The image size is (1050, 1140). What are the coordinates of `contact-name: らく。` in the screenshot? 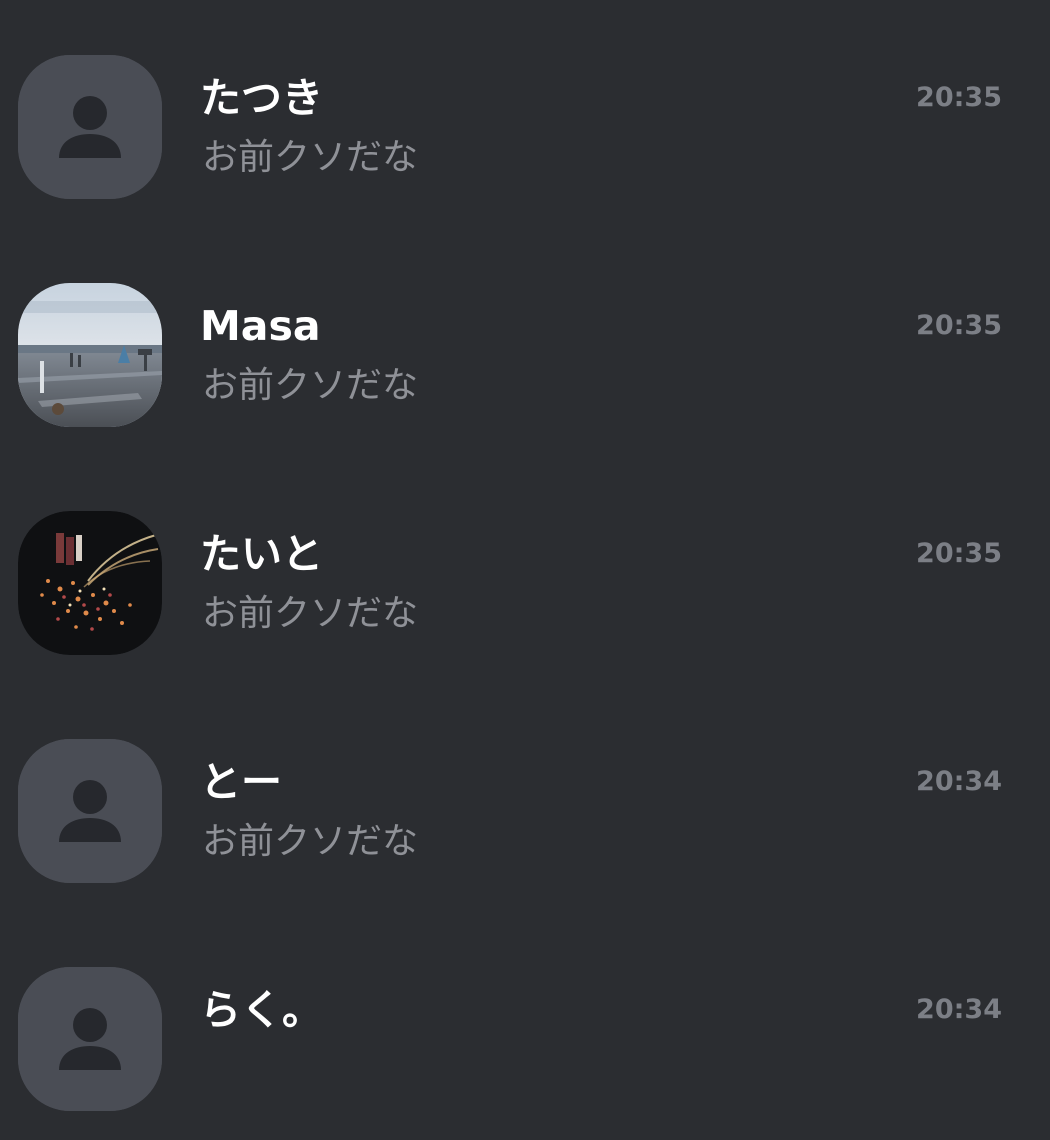 It's located at (261, 1010).